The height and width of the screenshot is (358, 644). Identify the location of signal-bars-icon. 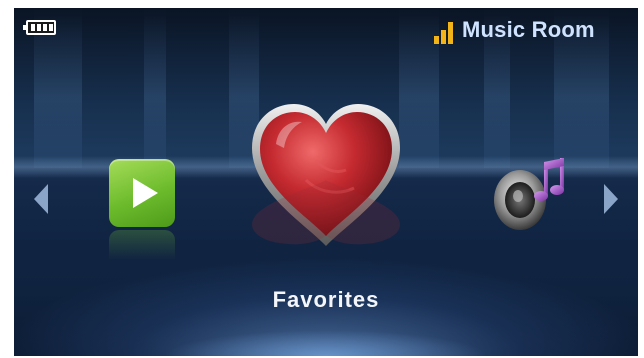
(445, 33).